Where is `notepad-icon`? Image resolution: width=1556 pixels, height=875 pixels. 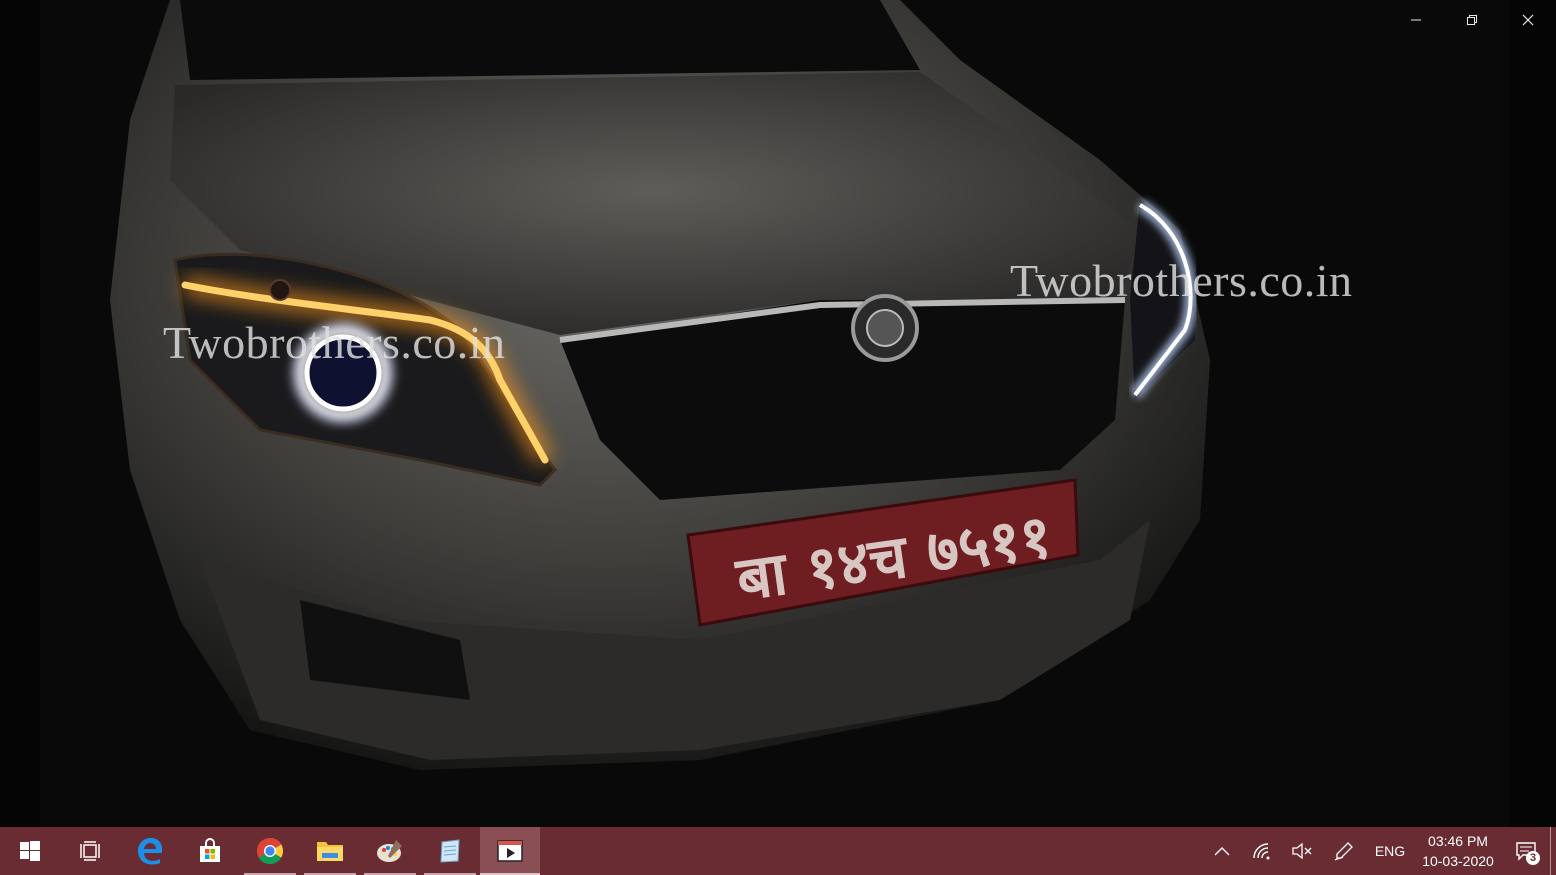
notepad-icon is located at coordinates (450, 851).